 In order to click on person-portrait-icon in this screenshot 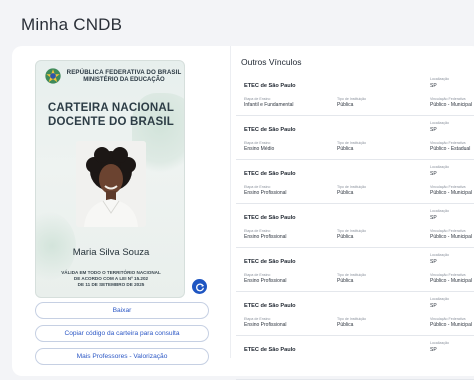, I will do `click(111, 184)`.